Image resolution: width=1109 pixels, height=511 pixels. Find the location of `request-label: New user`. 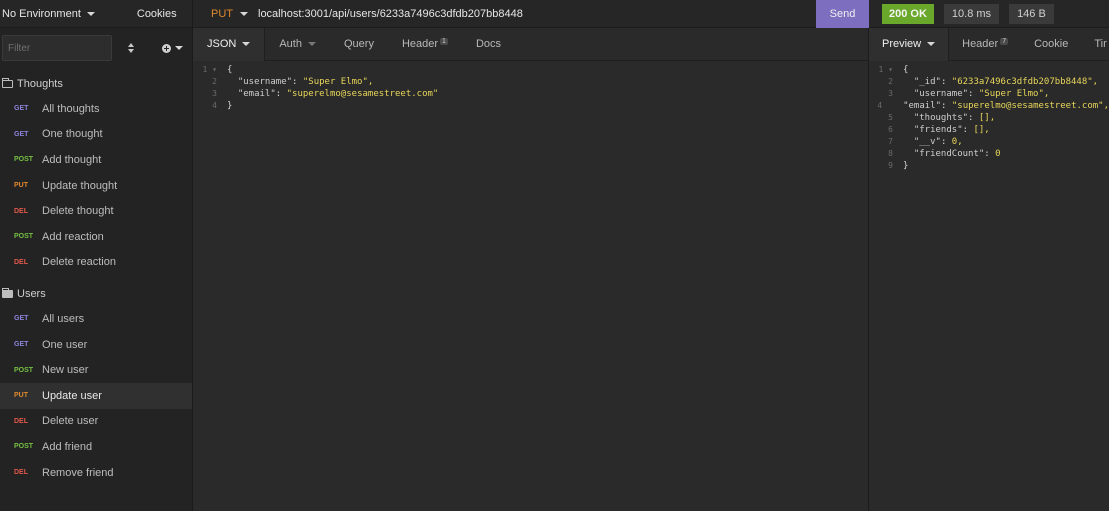

request-label: New user is located at coordinates (65, 370).